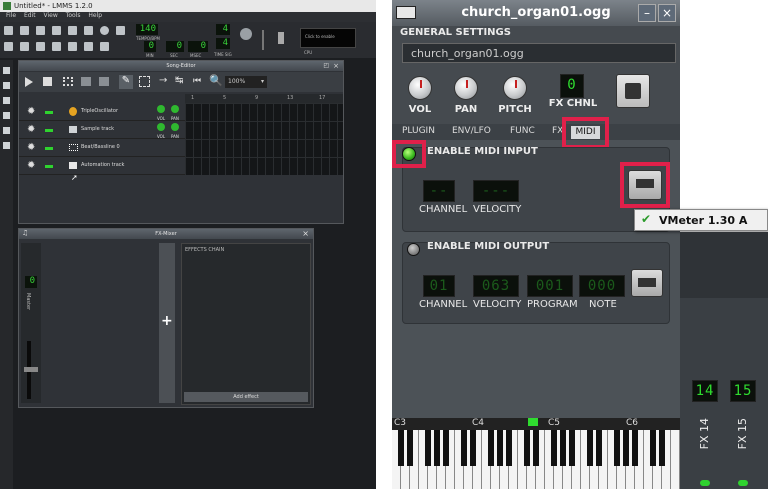 The height and width of the screenshot is (489, 768). I want to click on track-name: Beat/Bassline 0, so click(100, 147).